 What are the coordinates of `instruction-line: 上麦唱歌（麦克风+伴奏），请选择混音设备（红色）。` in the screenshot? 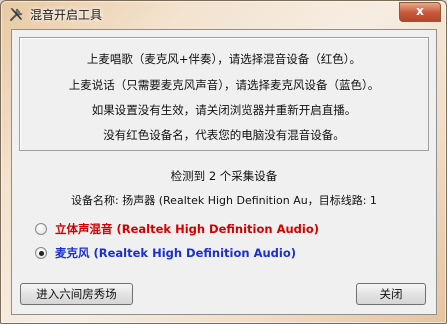 It's located at (224, 59).